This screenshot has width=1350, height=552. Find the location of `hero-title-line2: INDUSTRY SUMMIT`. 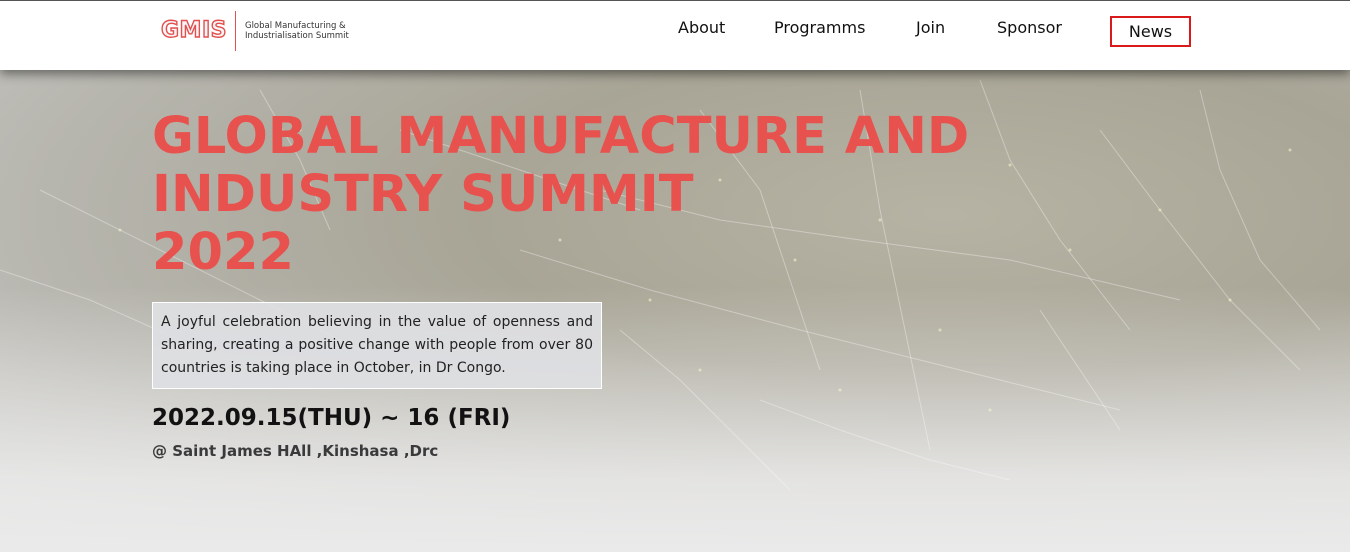

hero-title-line2: INDUSTRY SUMMIT is located at coordinates (423, 194).